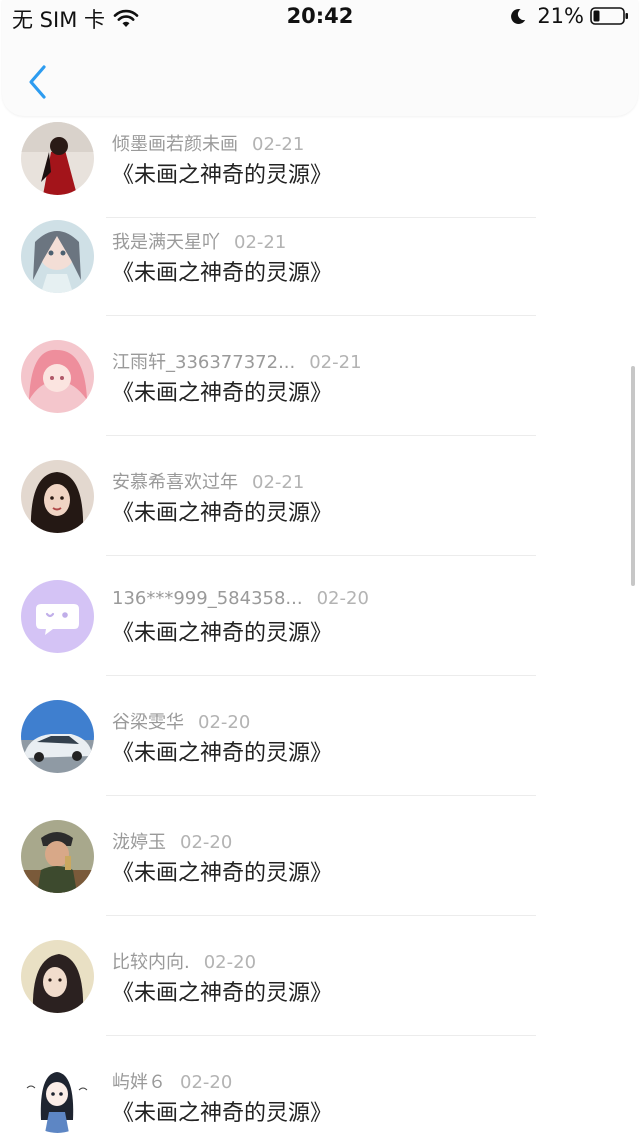 The width and height of the screenshot is (640, 1140). What do you see at coordinates (633, 476) in the screenshot?
I see `vertical-scrollbar` at bounding box center [633, 476].